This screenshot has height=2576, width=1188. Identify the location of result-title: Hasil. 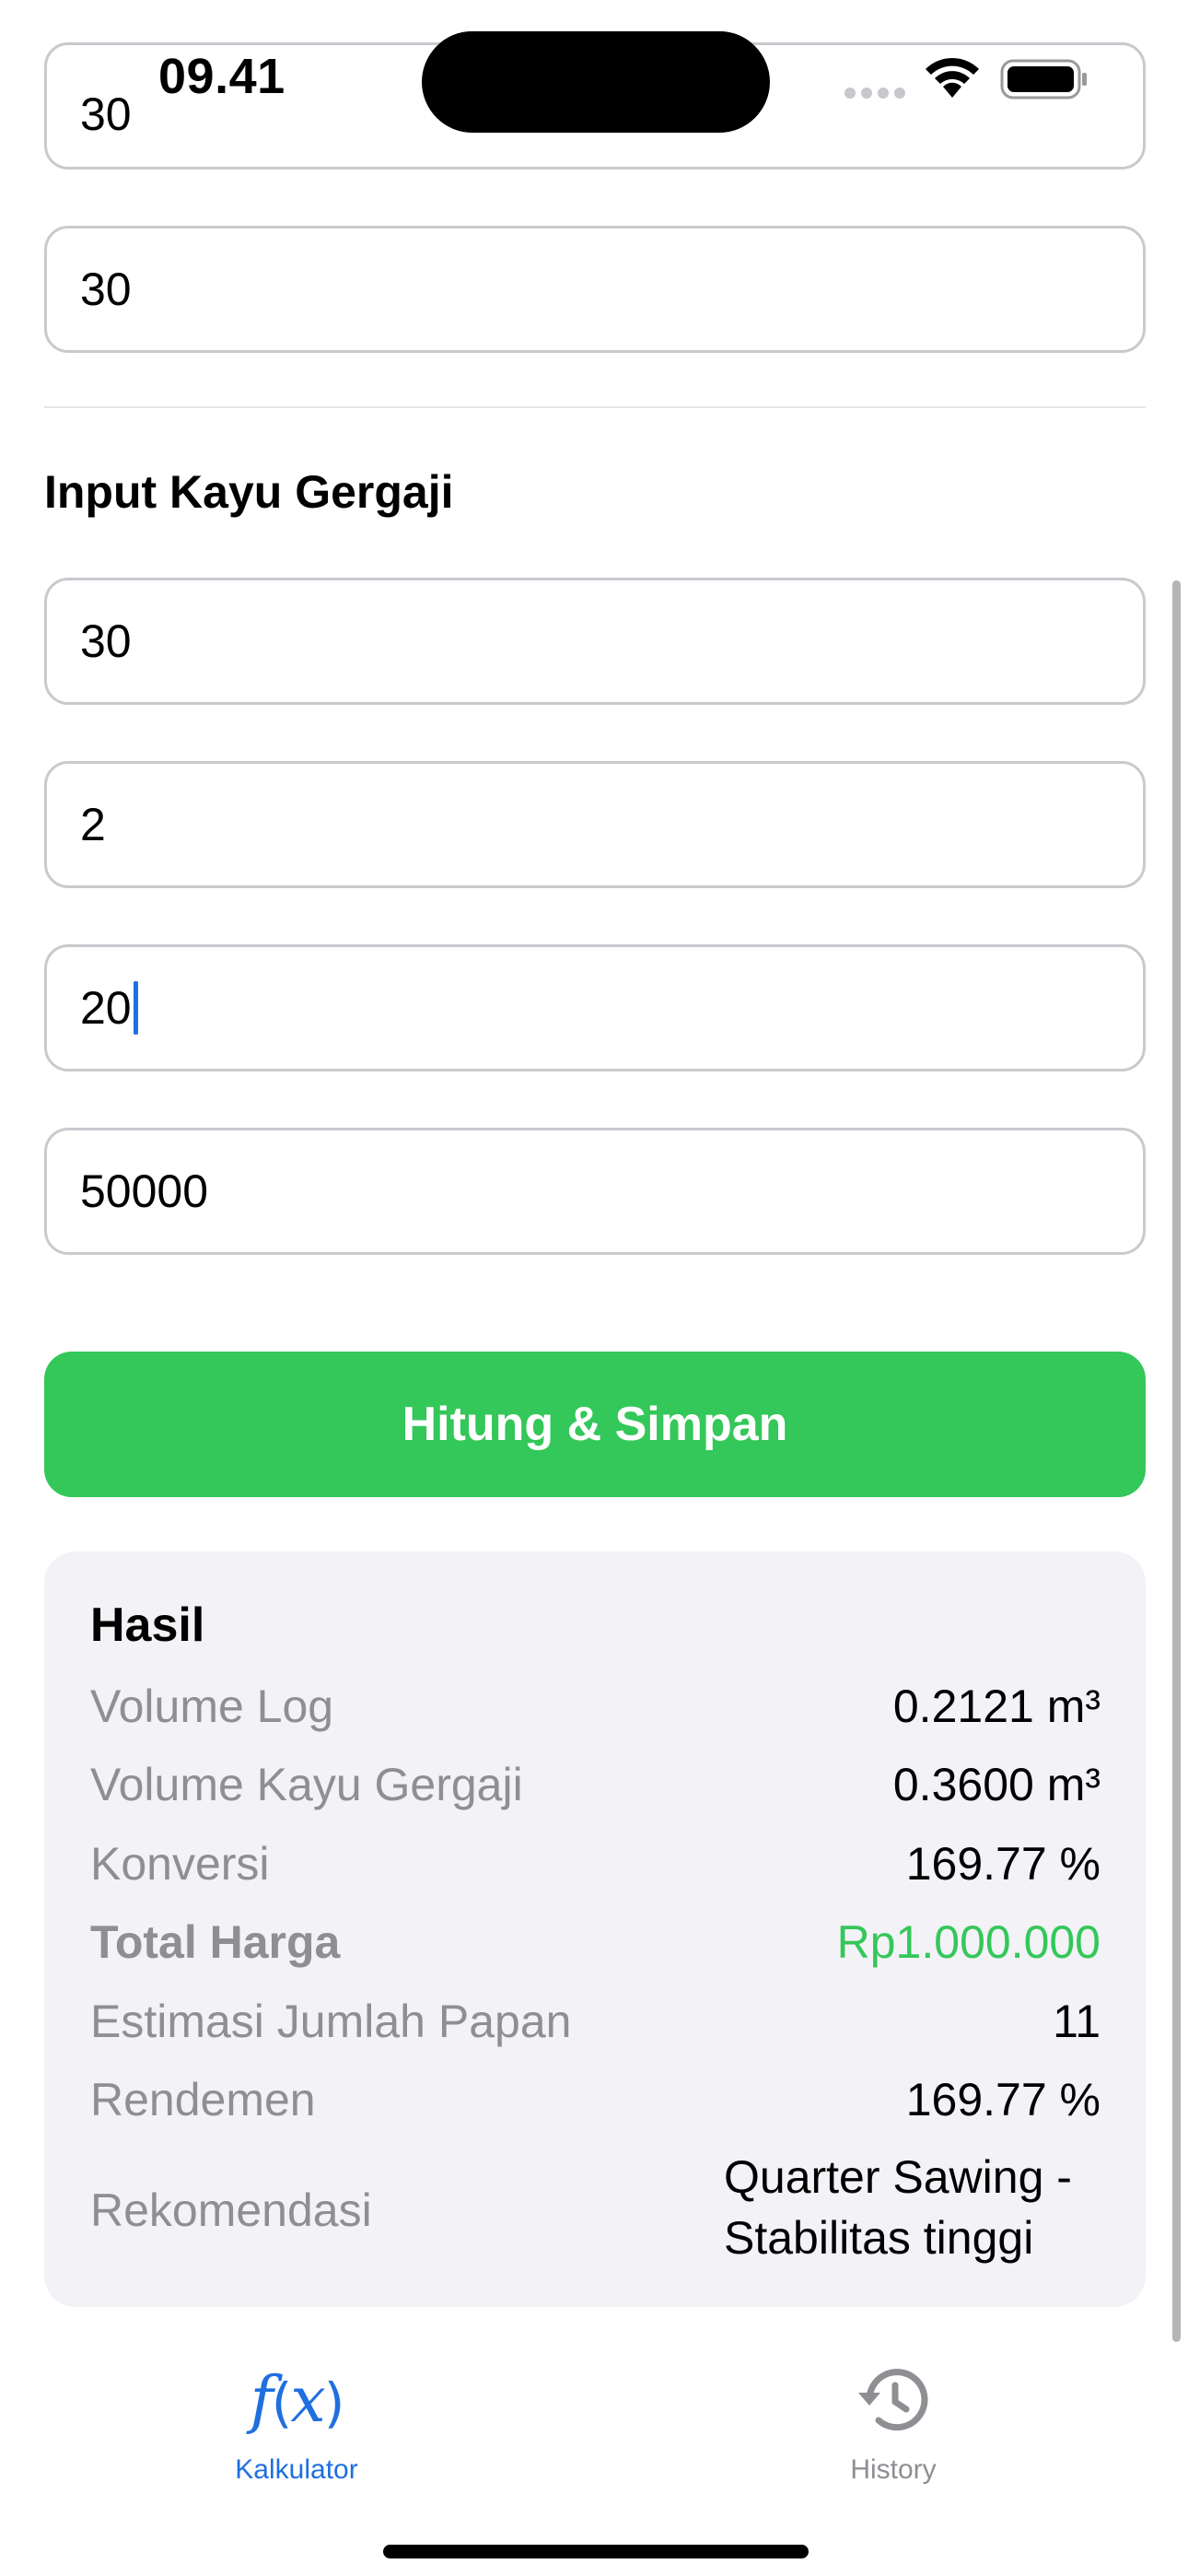
(147, 1625).